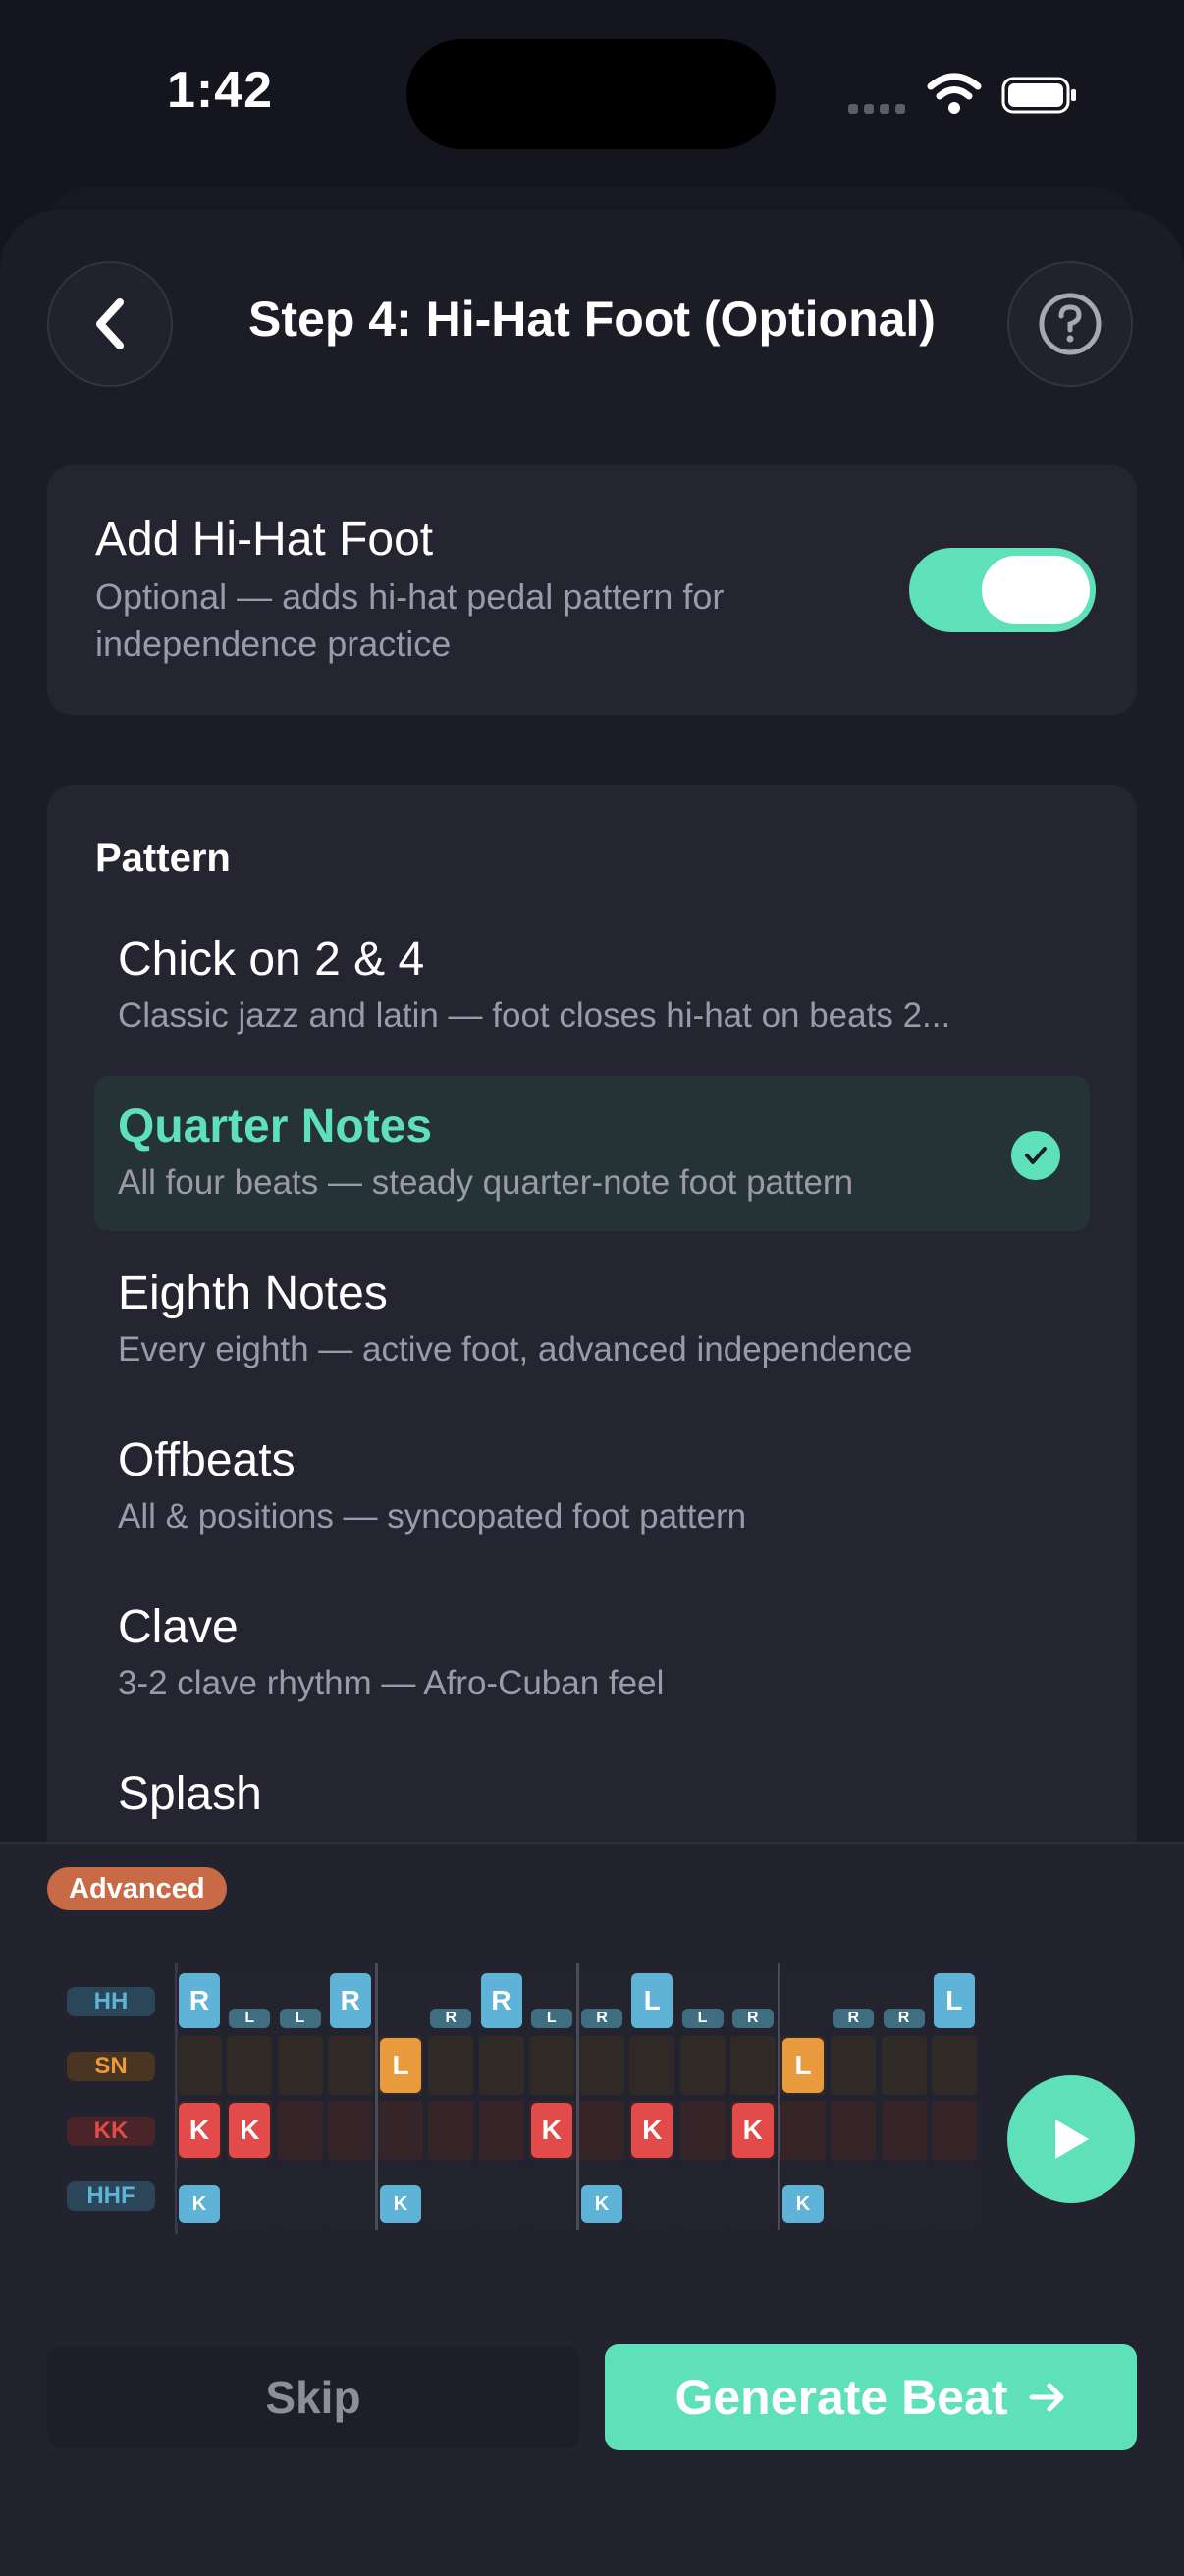 The width and height of the screenshot is (1184, 2576). What do you see at coordinates (275, 1126) in the screenshot?
I see `option-title: Quarter Notes` at bounding box center [275, 1126].